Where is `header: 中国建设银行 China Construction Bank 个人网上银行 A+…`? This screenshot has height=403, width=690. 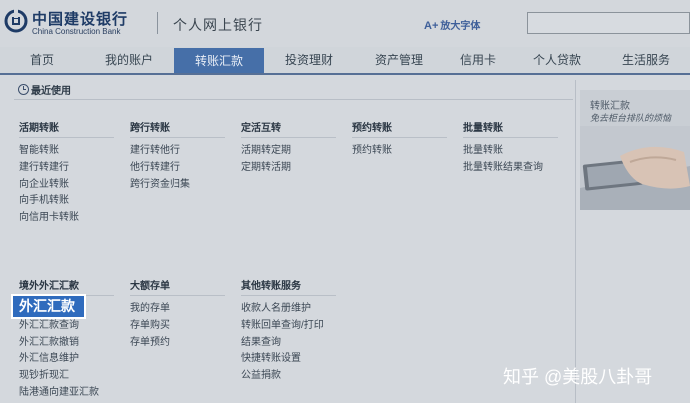
header: 中国建设银行 China Construction Bank 个人网上银行 A+… is located at coordinates (345, 23).